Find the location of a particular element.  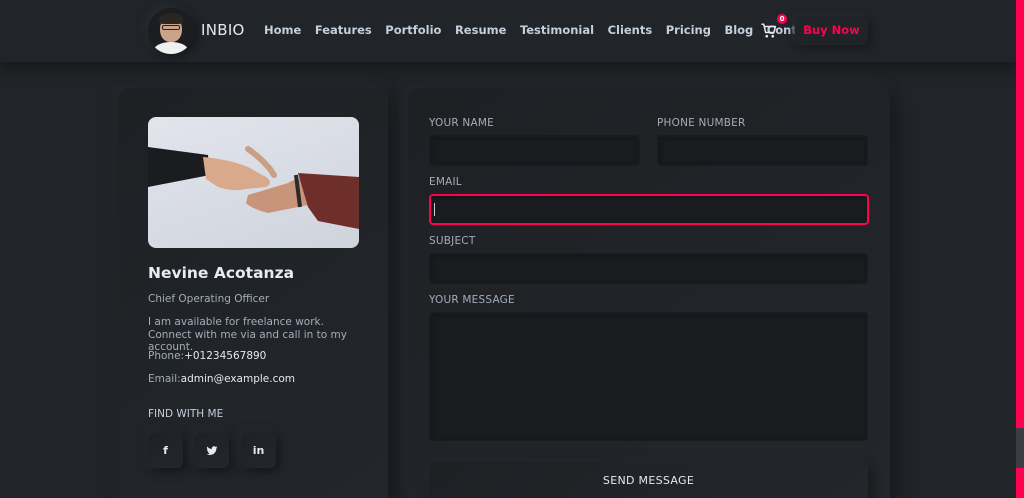

your-message-label: YOUR MESSAGE is located at coordinates (472, 300).